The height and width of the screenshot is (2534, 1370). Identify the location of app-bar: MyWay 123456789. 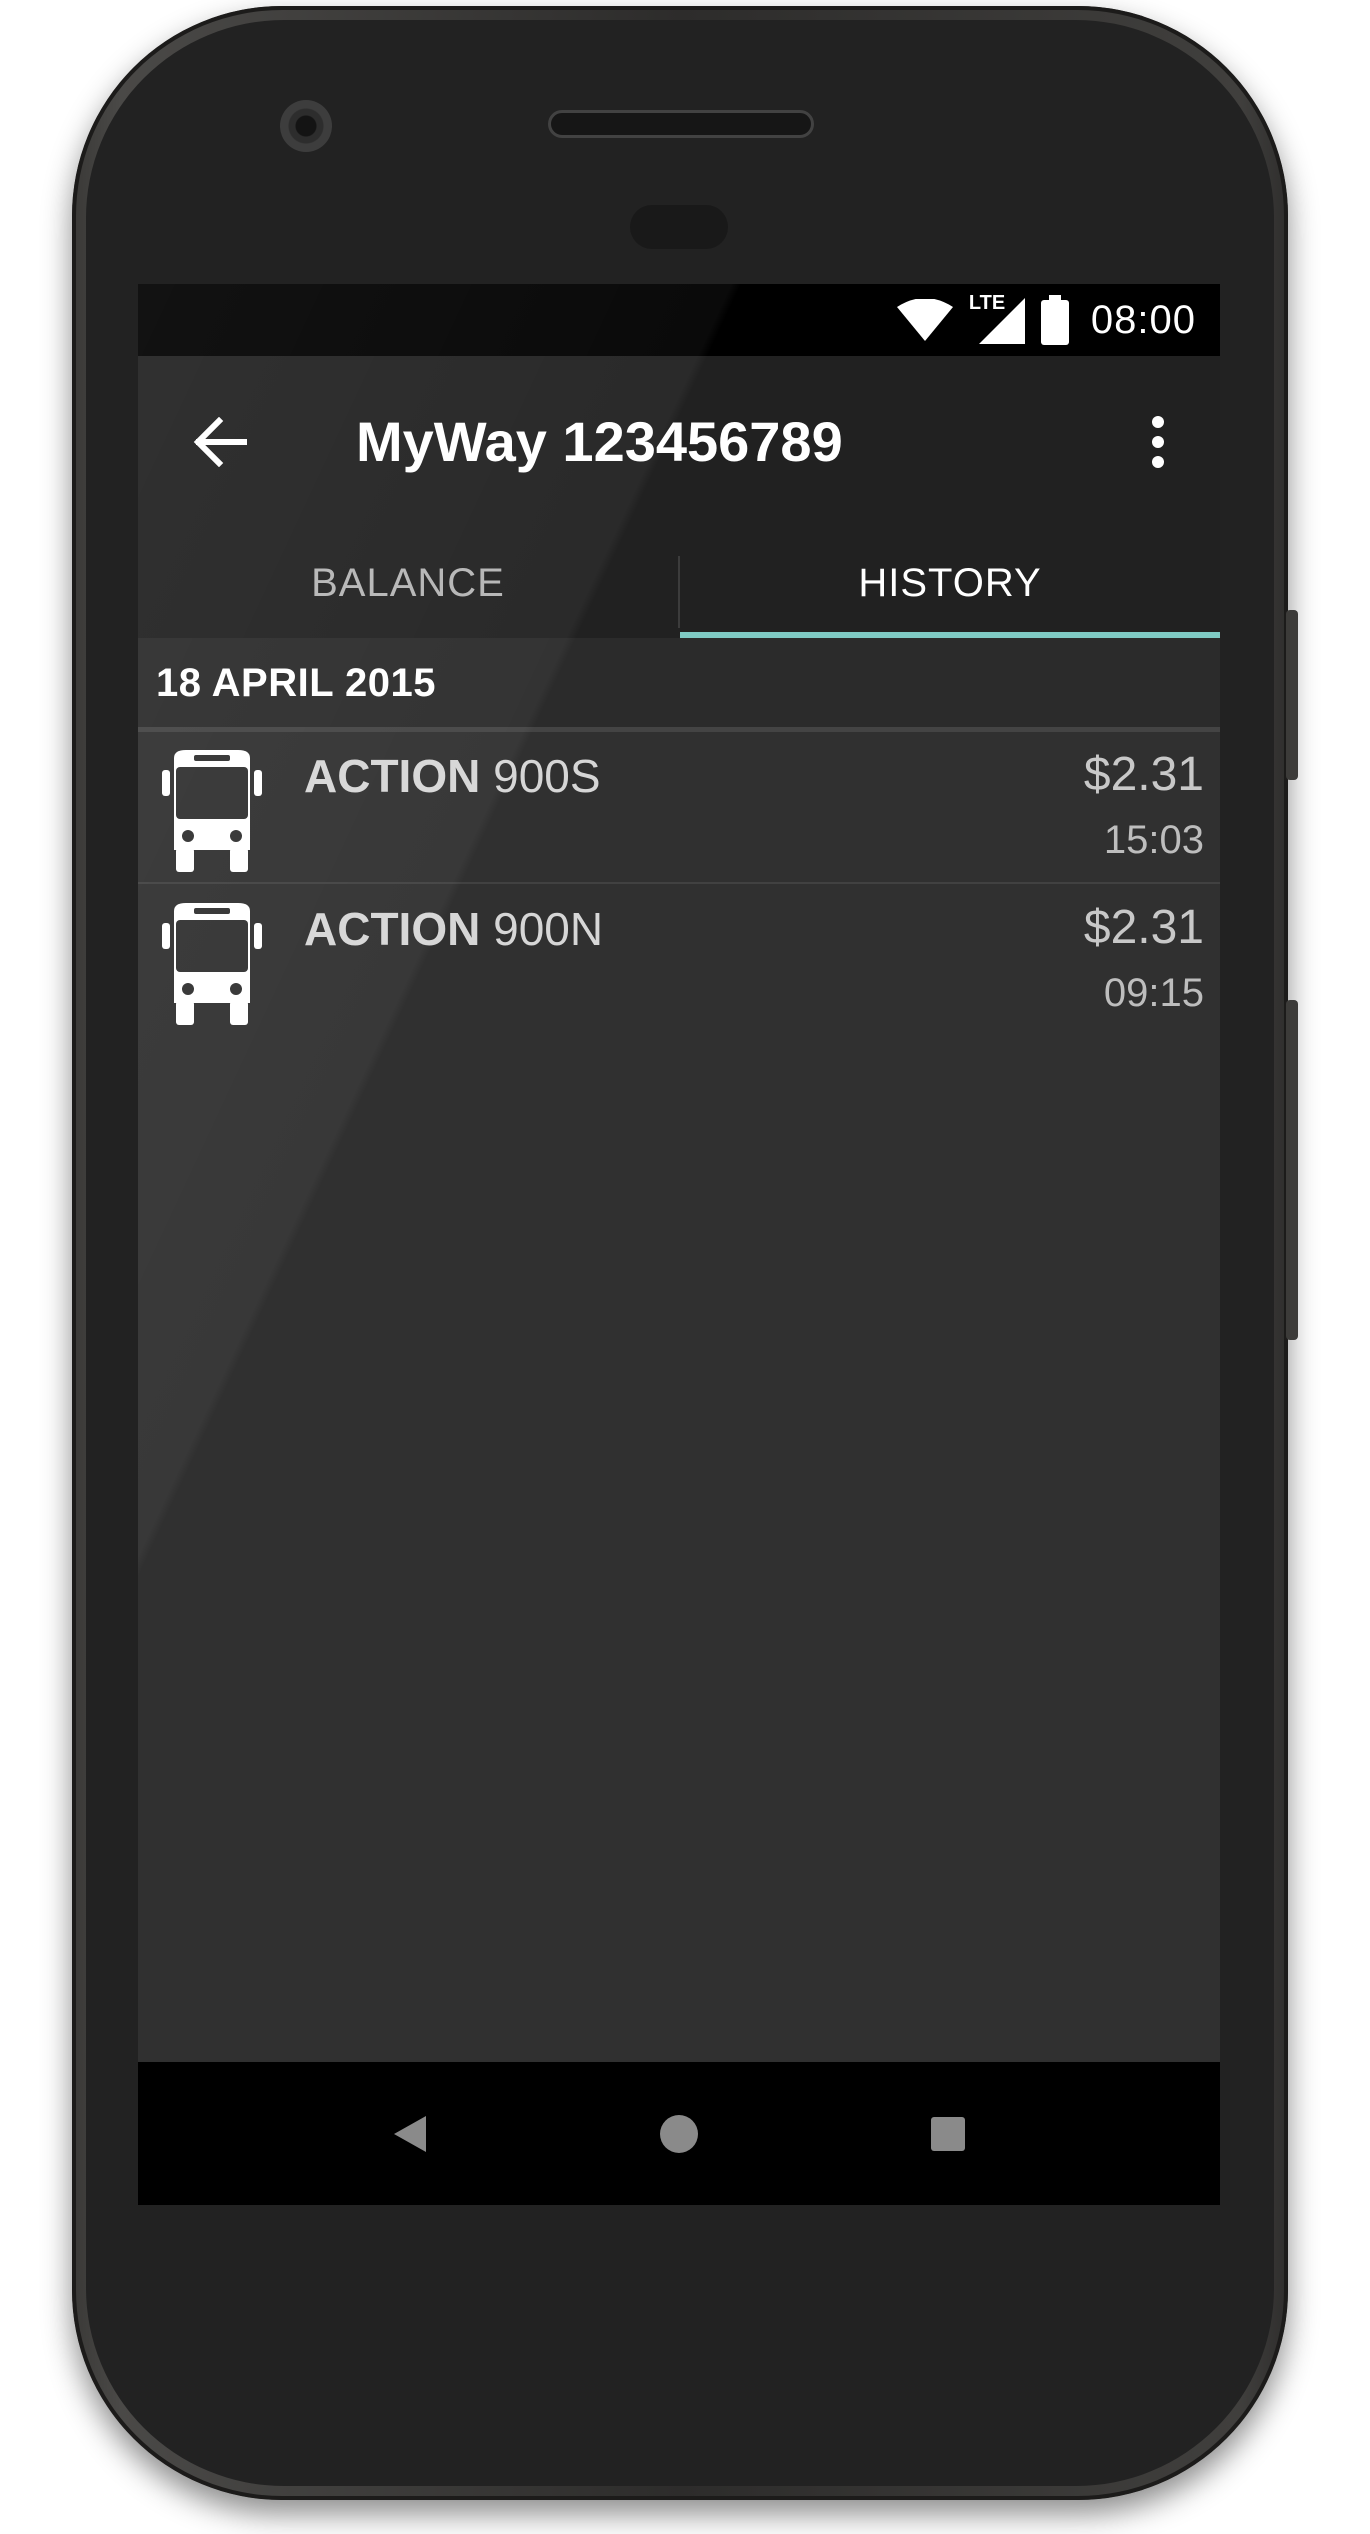
(679, 442).